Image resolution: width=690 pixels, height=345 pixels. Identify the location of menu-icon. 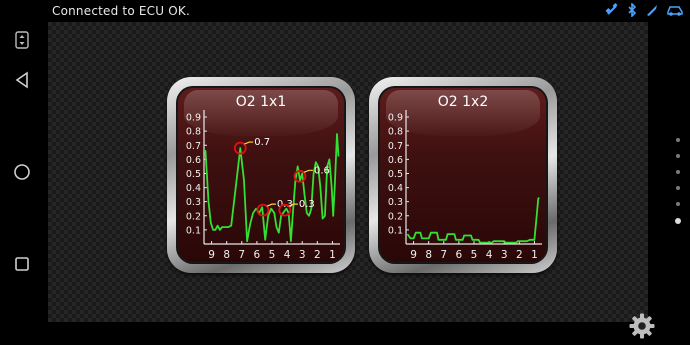
(22, 40).